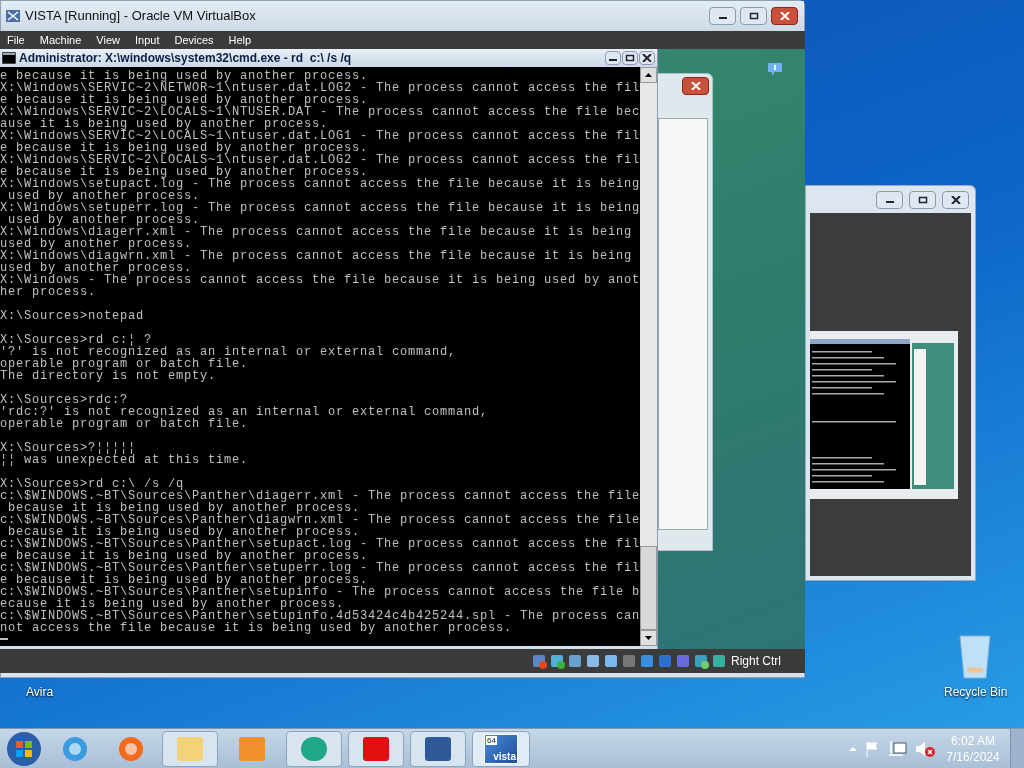  I want to click on console-line: c:\$WINDOWS.~BT\Sources\Panther\setupinfo - The process cannot access the file b, so click(320, 592).